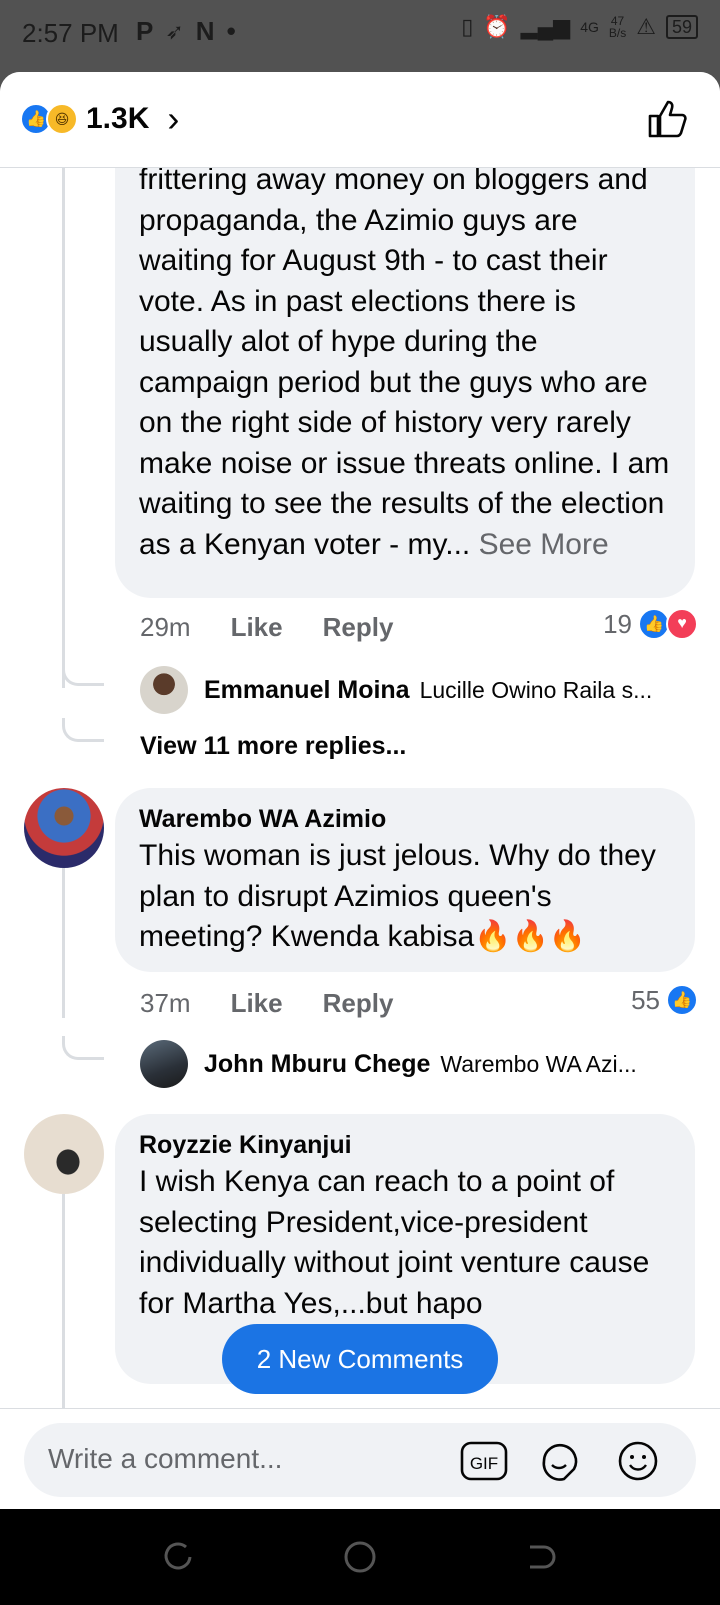 This screenshot has width=720, height=1605. I want to click on network-speed-unit: B/s, so click(617, 33).